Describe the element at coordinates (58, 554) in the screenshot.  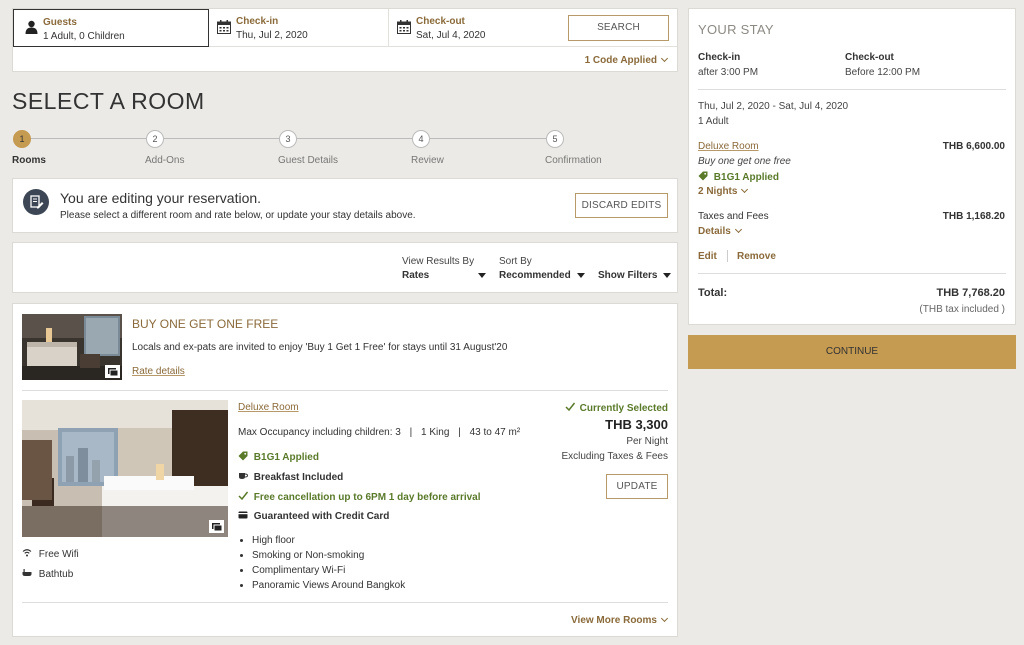
I see `amenity-label: Free Wifi` at that location.